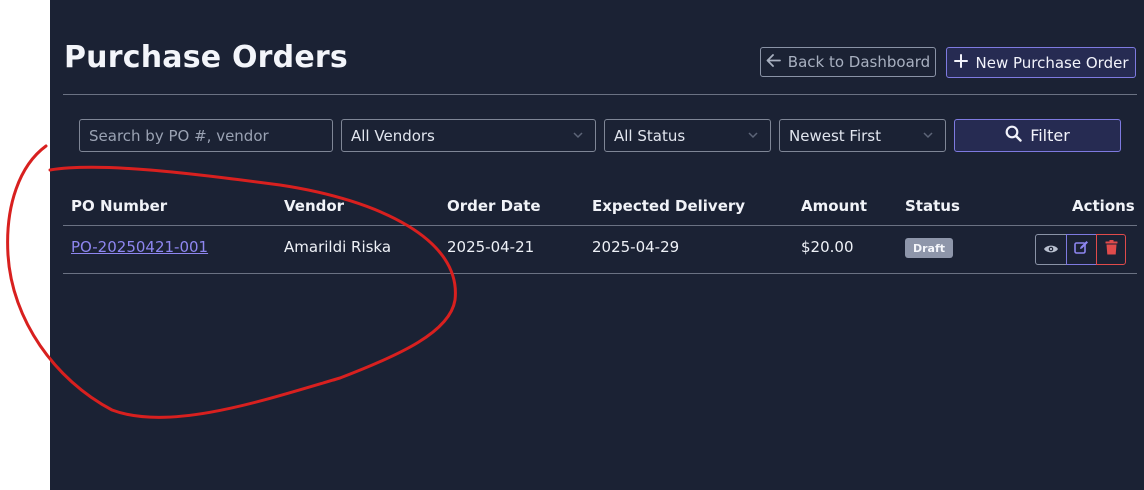 This screenshot has width=1144, height=490. I want to click on search-placeholder: Search by PO #, vendor, so click(179, 135).